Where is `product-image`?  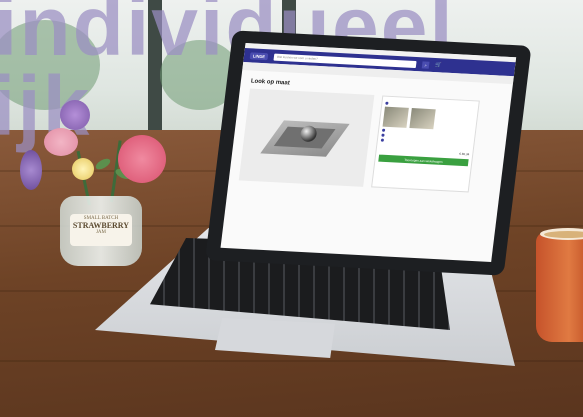 product-image is located at coordinates (306, 137).